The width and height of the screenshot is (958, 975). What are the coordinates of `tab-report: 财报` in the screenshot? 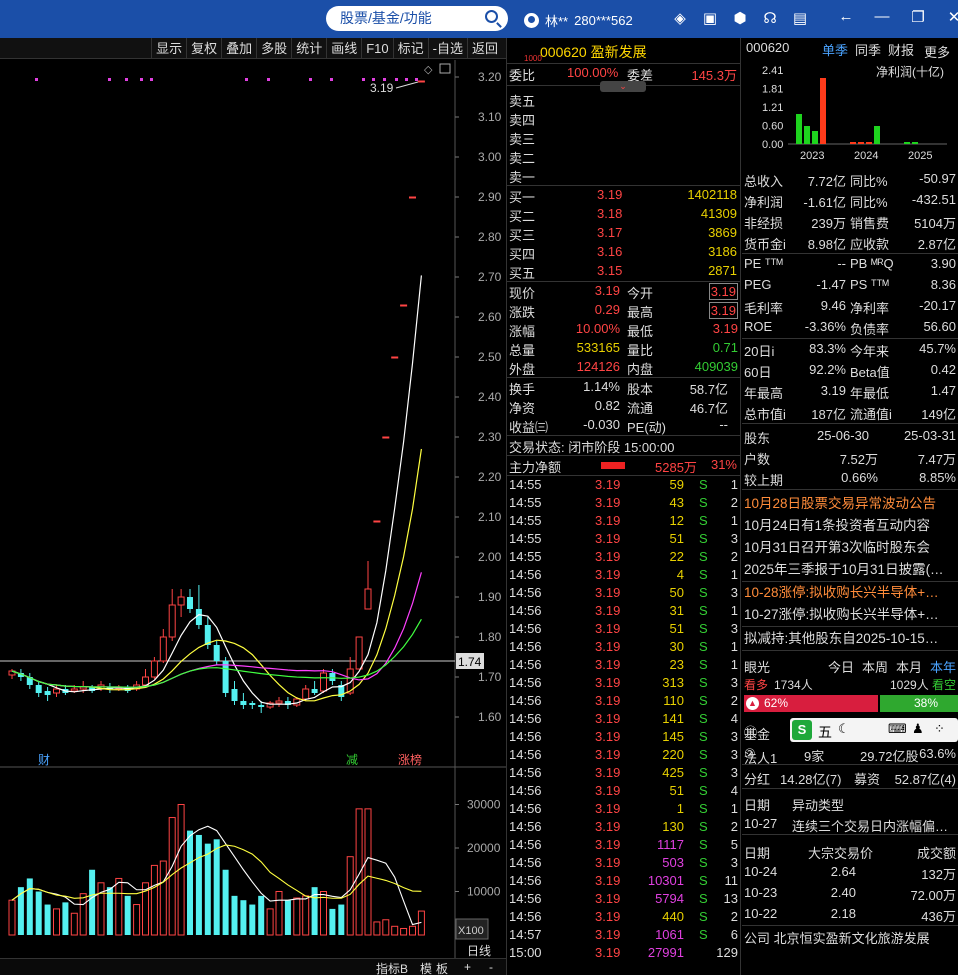 It's located at (901, 49).